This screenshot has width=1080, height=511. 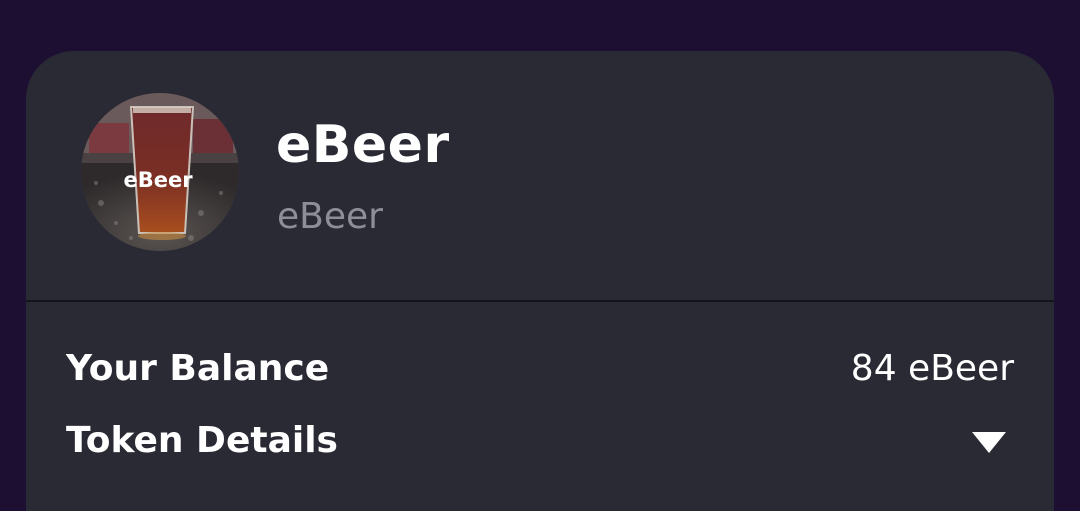 I want to click on token-image-label: eBeer, so click(x=158, y=180).